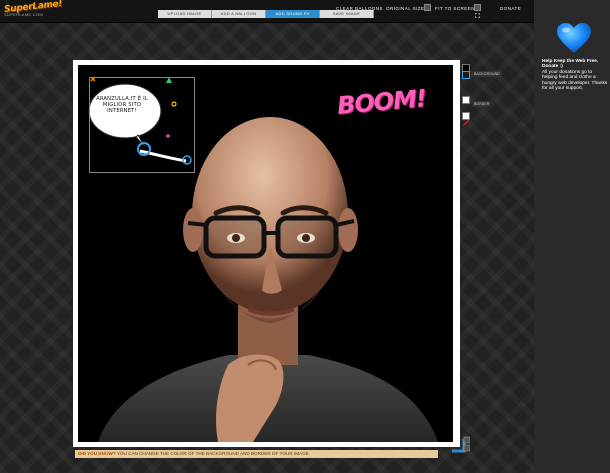  Describe the element at coordinates (347, 14) in the screenshot. I see `tab-save-image: SAVE IMAGE` at that location.